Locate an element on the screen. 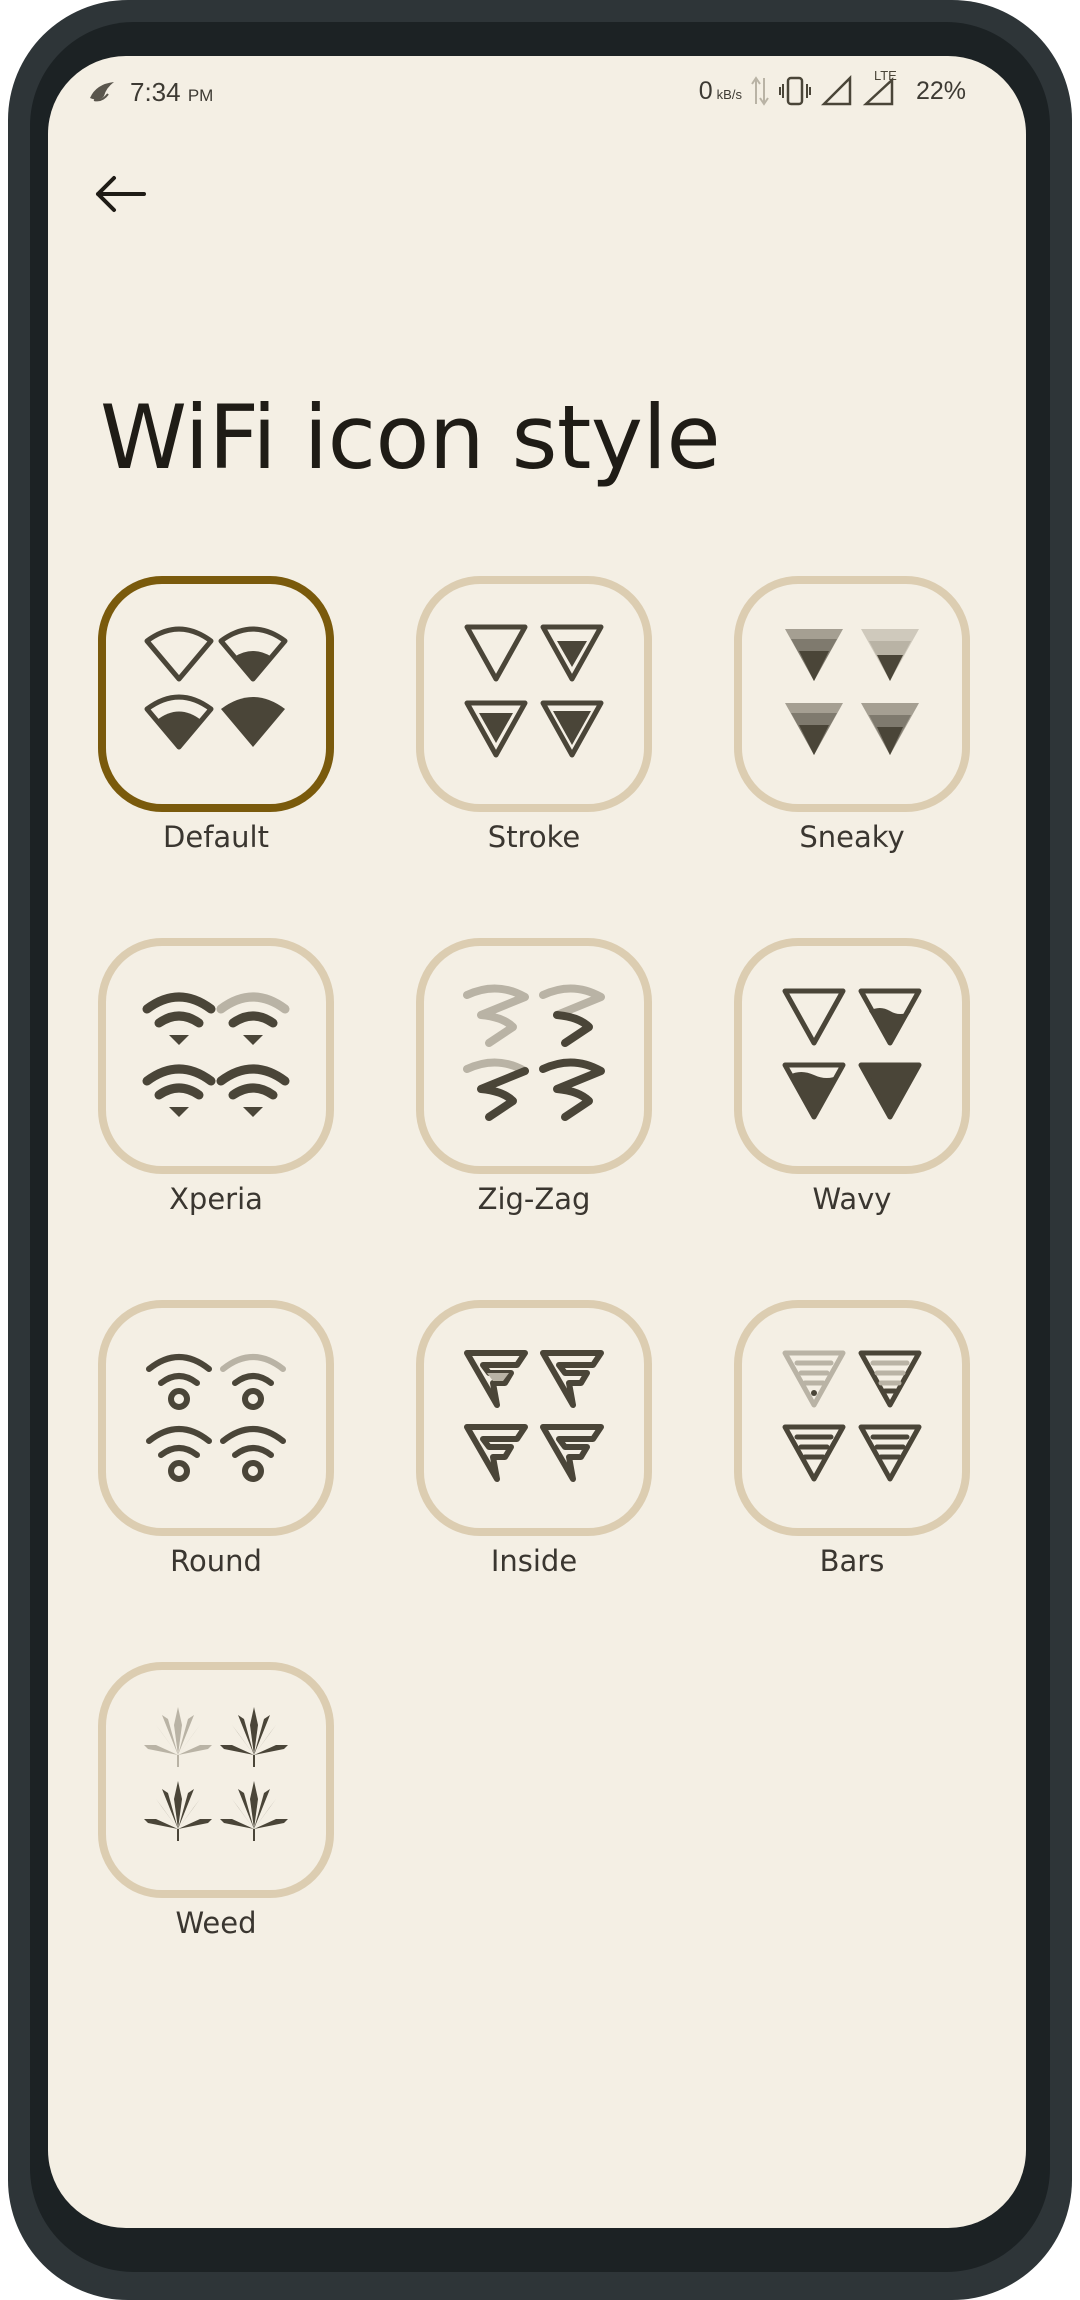  wifi-sneaky-icon is located at coordinates (852, 692).